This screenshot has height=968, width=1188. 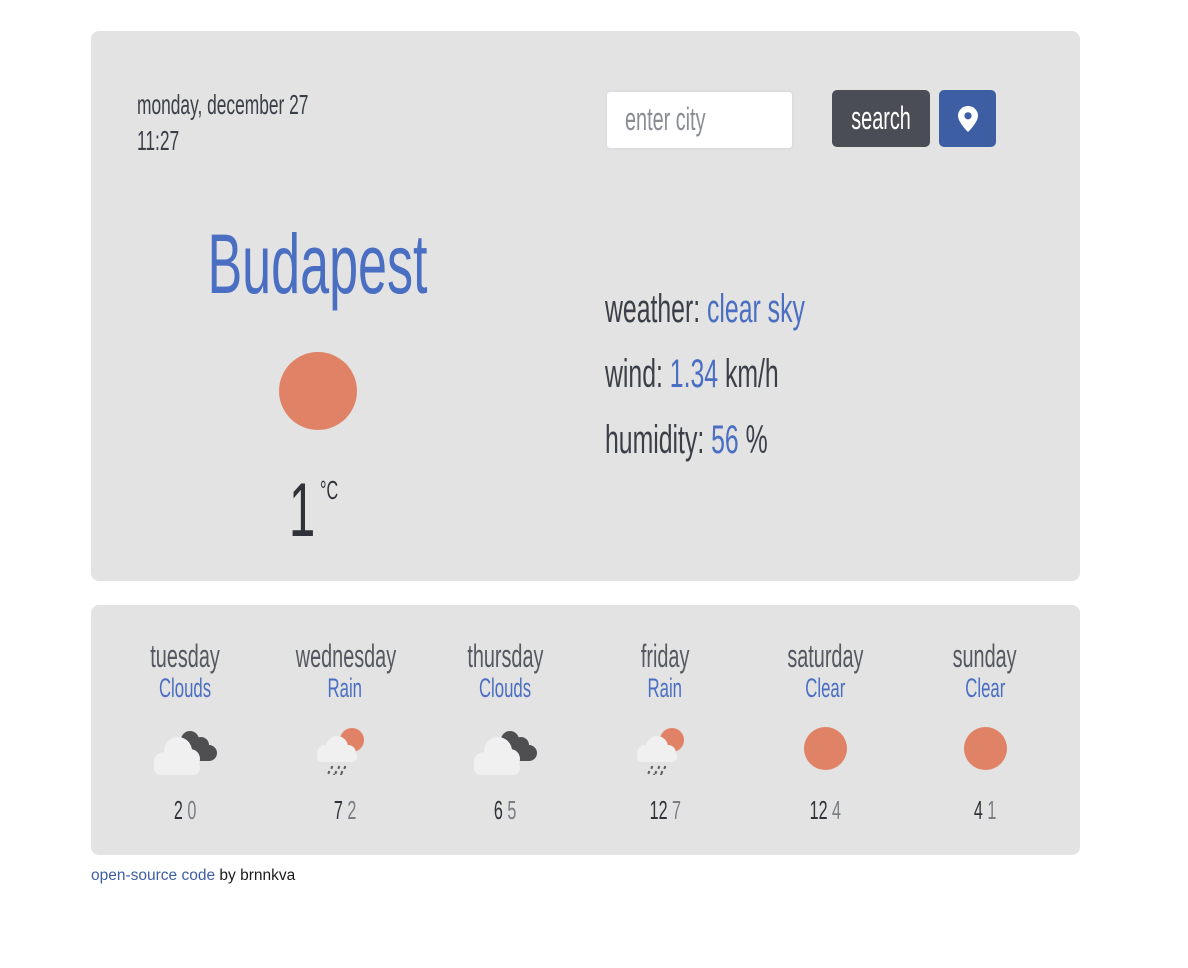 I want to click on forecast-temps: 2 0, so click(x=185, y=810).